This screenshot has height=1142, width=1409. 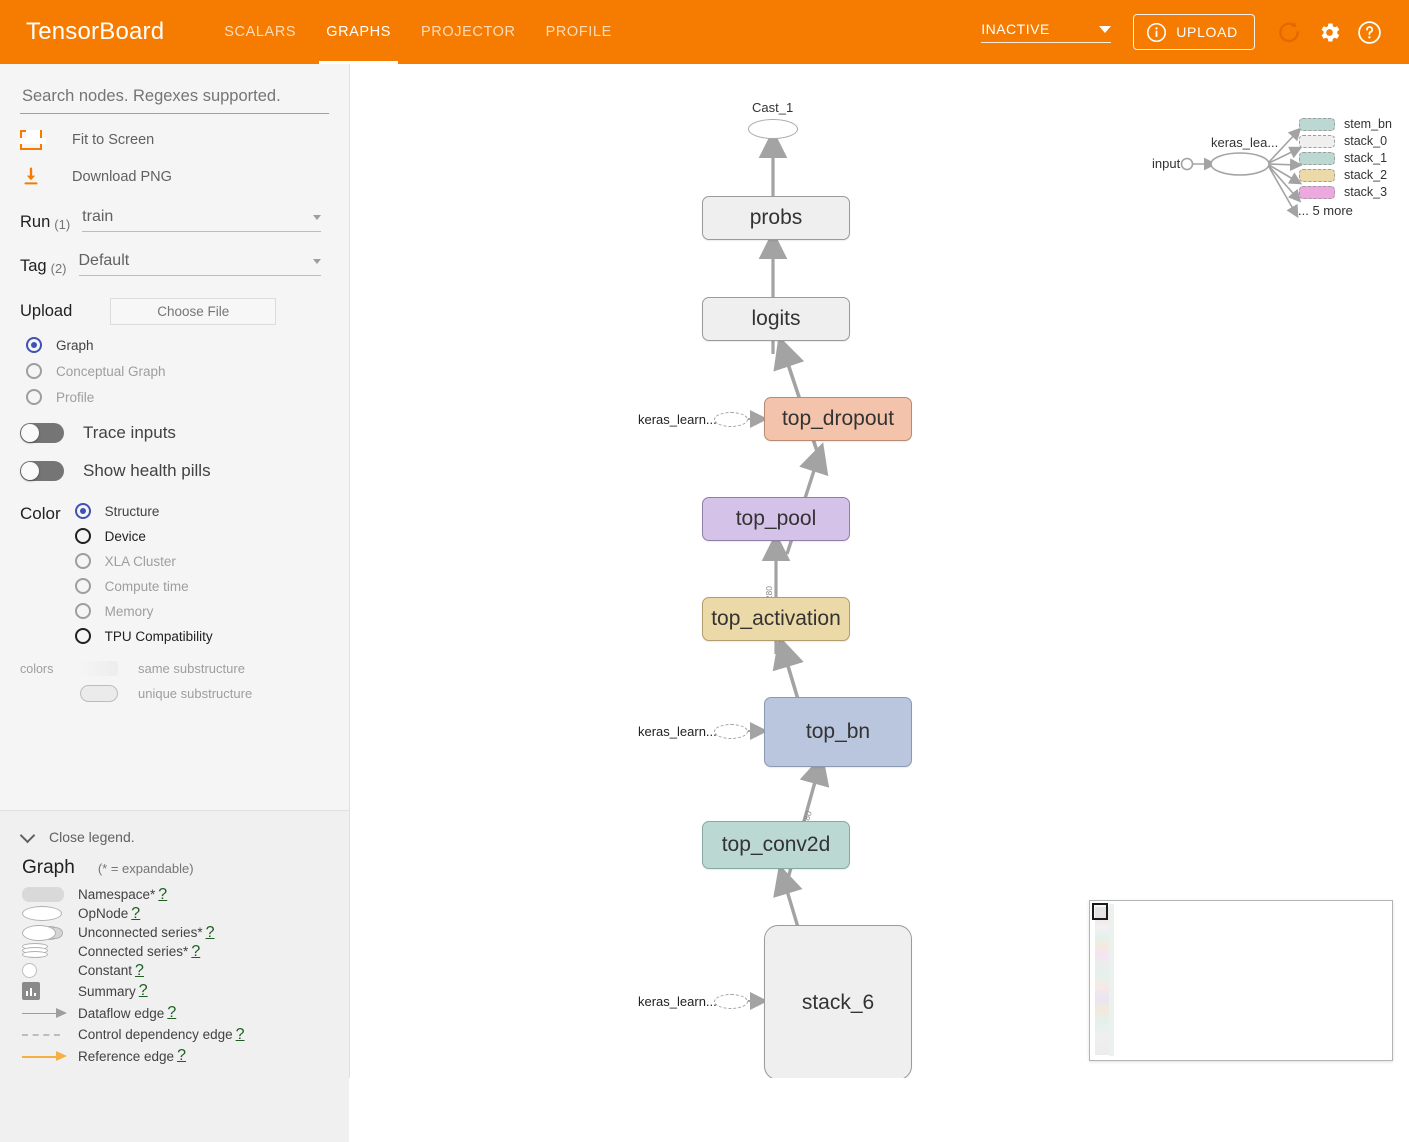 What do you see at coordinates (184, 836) in the screenshot?
I see `close-legend-button: Close legend.` at bounding box center [184, 836].